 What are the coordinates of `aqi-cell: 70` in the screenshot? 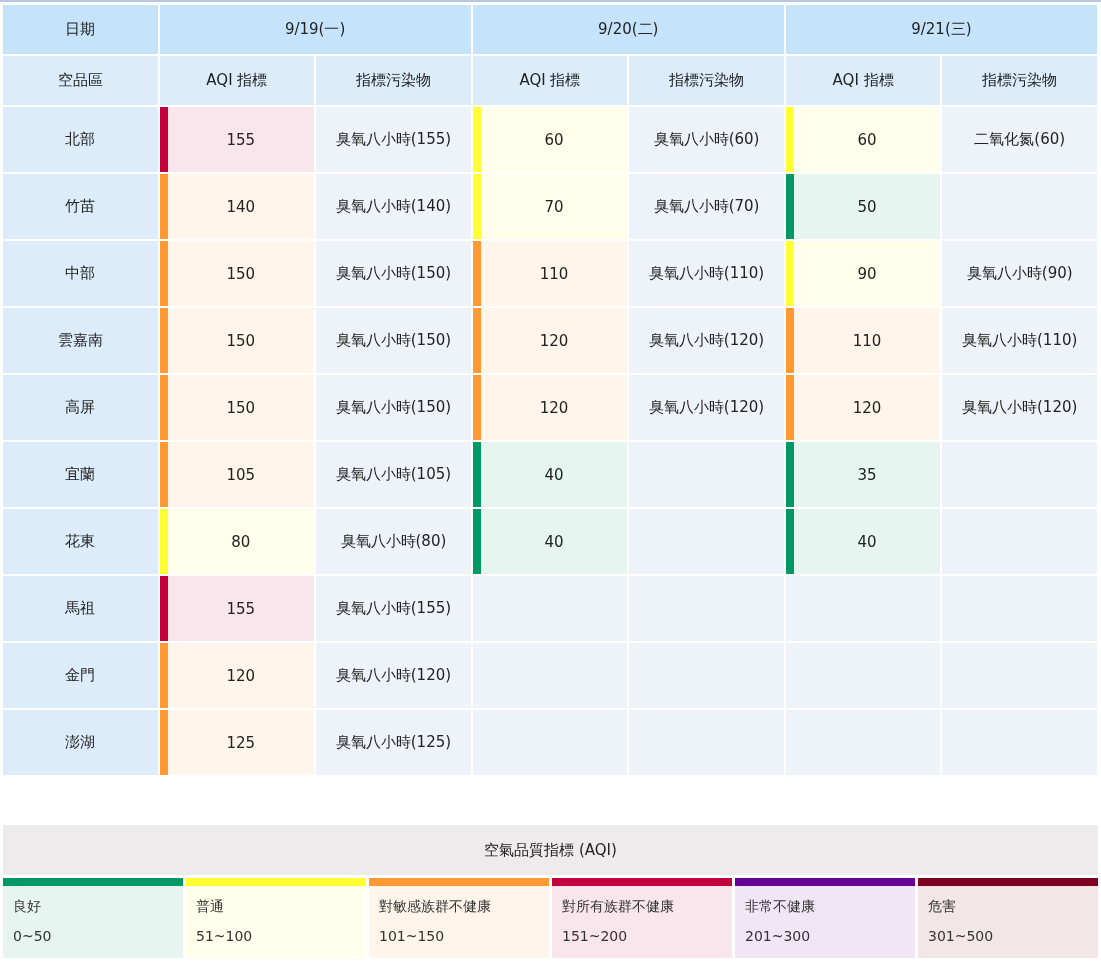 It's located at (550, 206).